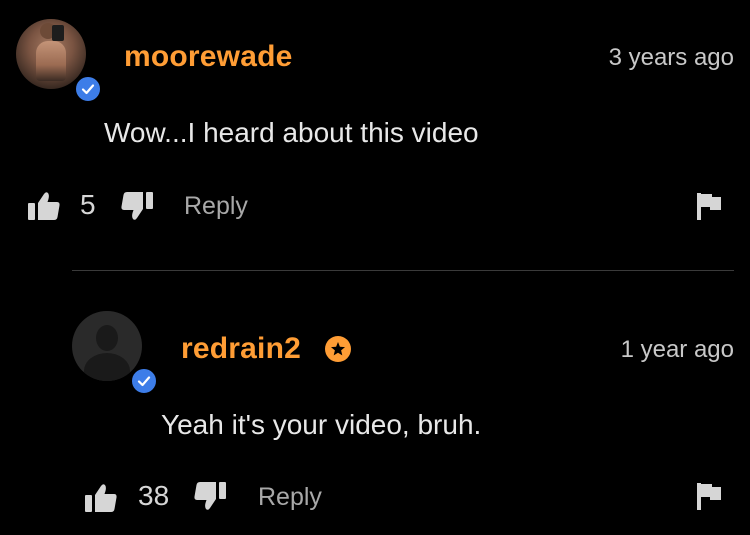 Image resolution: width=750 pixels, height=535 pixels. I want to click on comment-actions: 5 Reply, so click(375, 208).